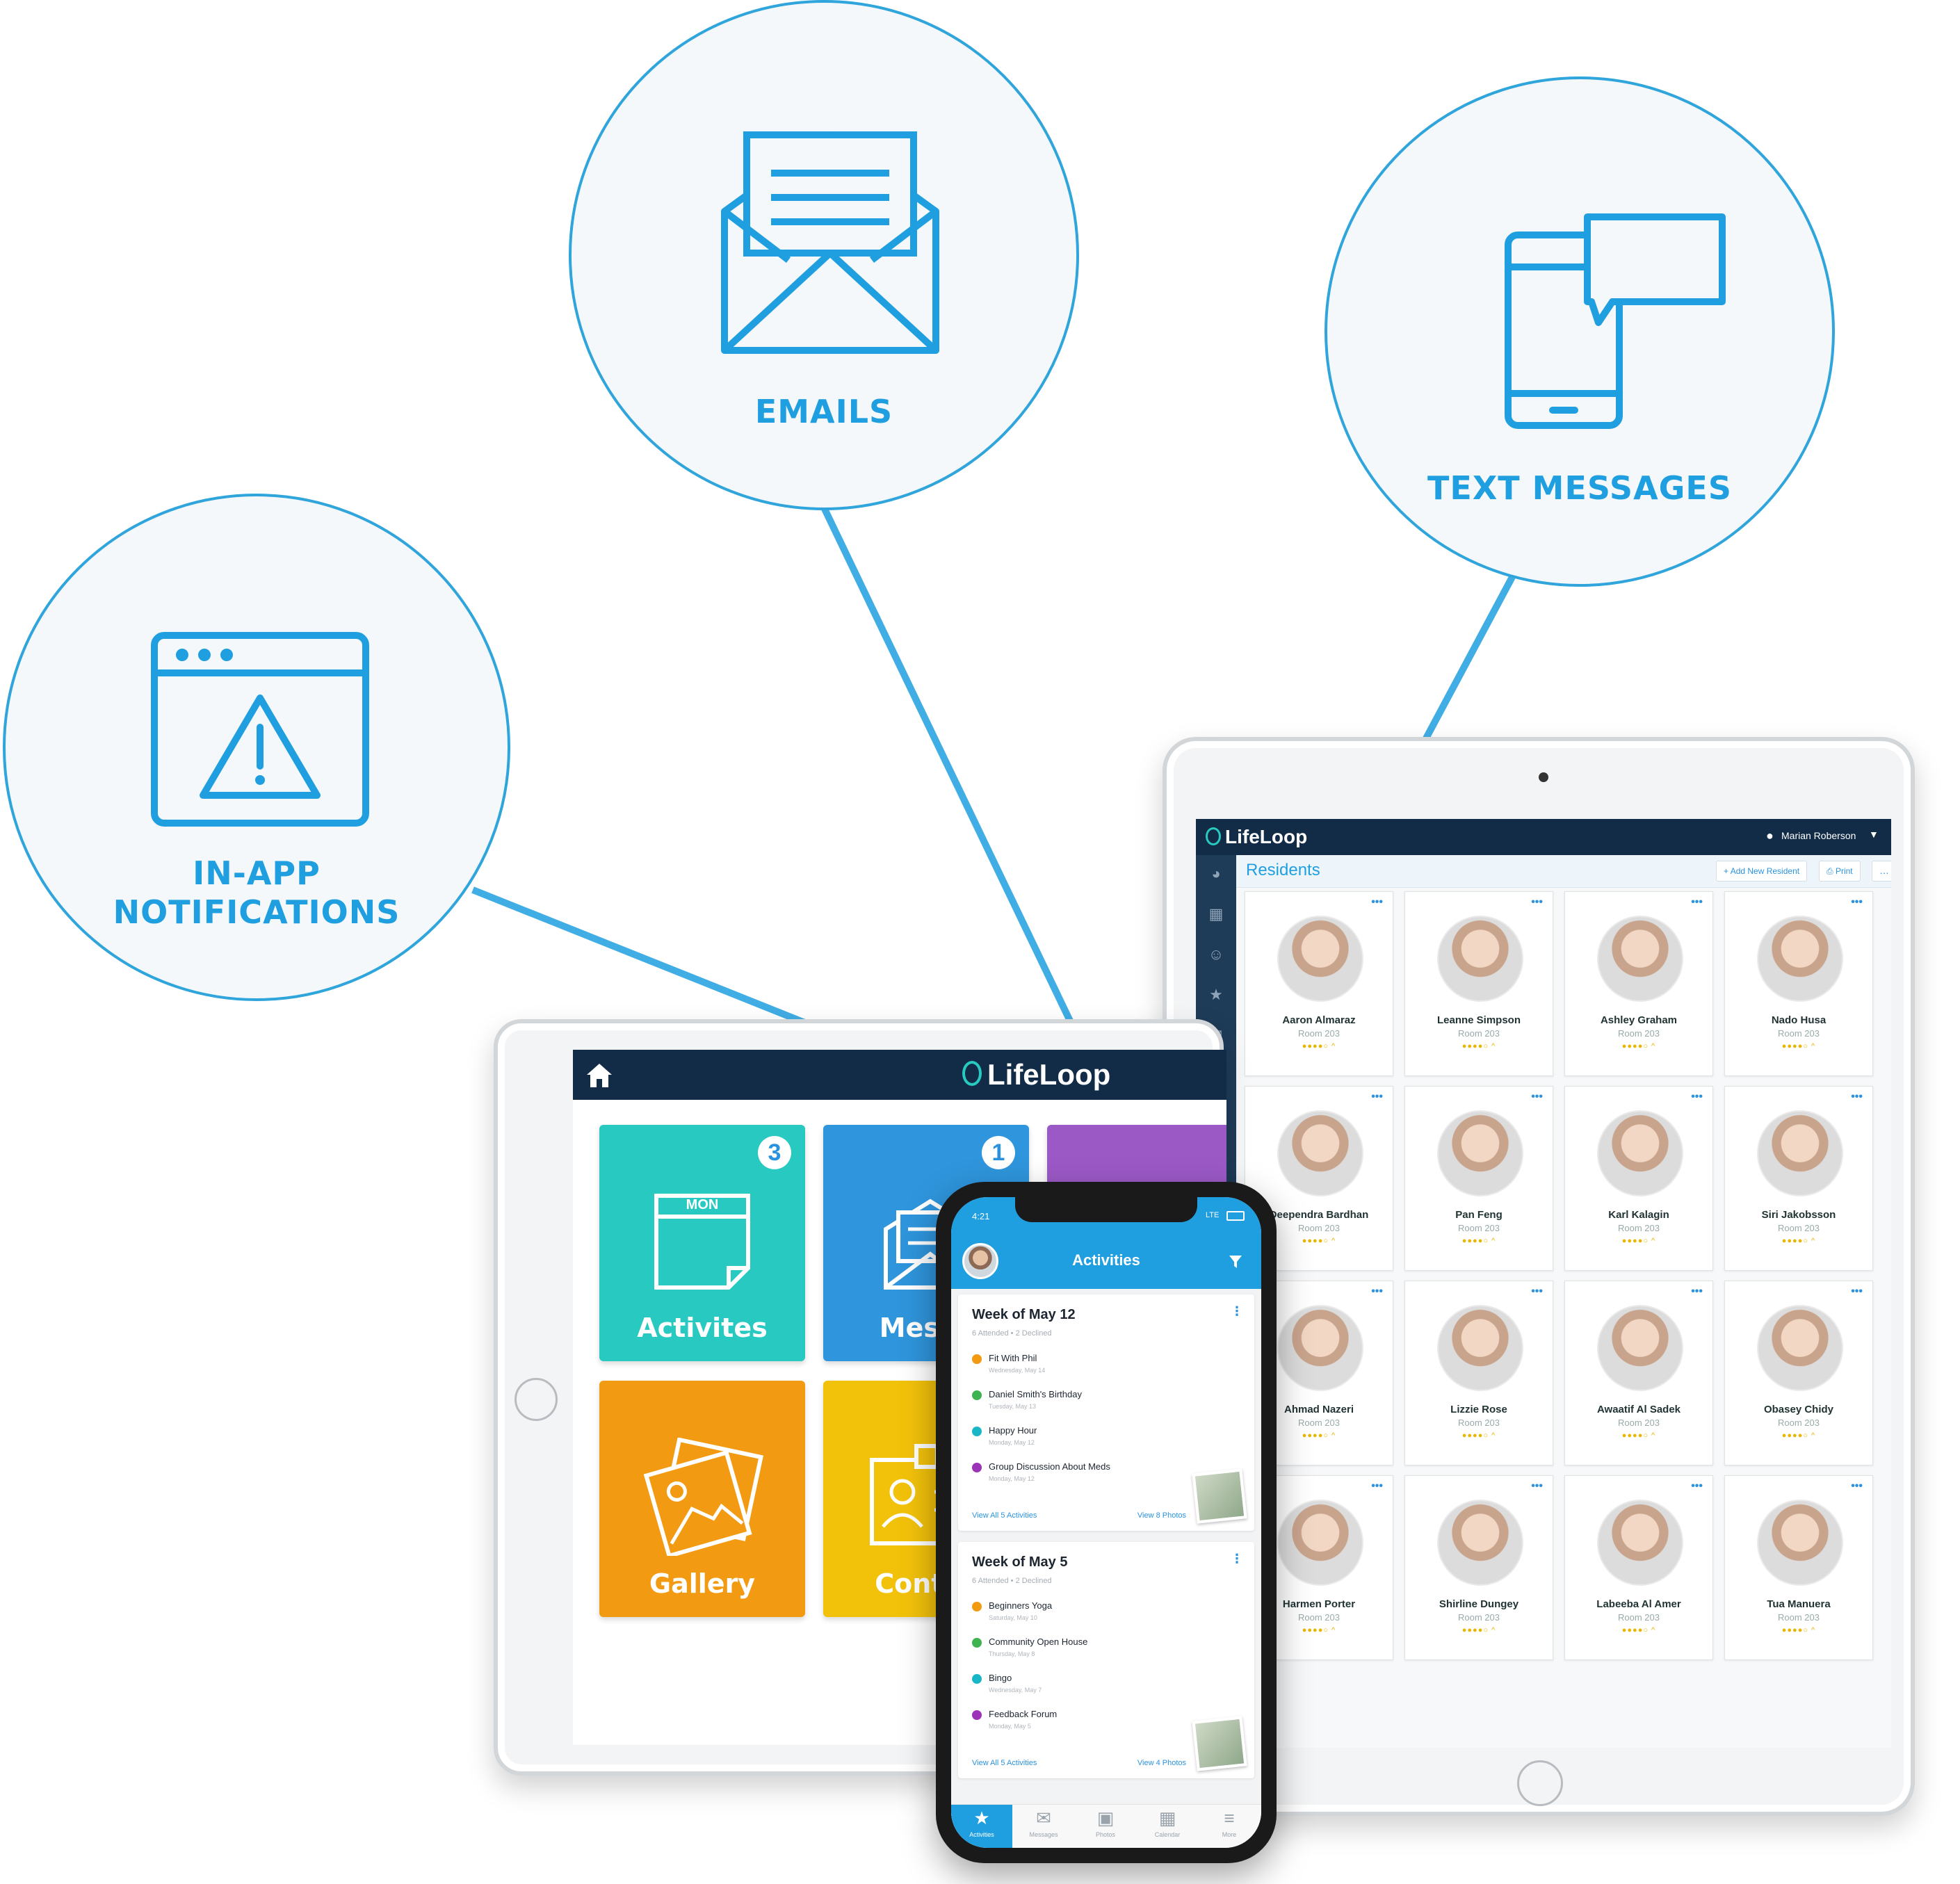 The width and height of the screenshot is (1960, 1884). I want to click on tab-more: ≡ More, so click(1229, 1827).